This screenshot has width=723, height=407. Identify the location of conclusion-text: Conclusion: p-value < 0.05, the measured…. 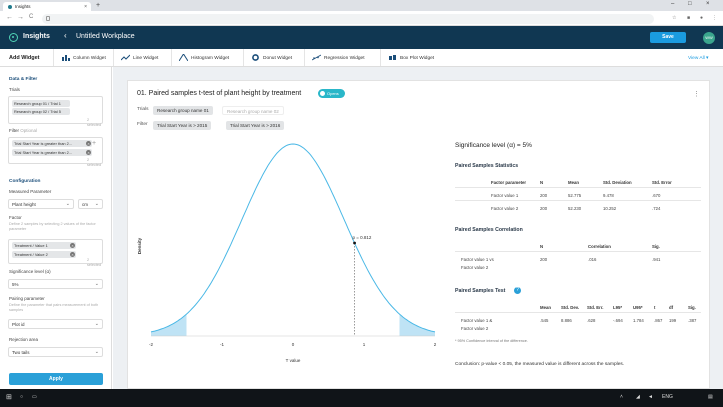
(540, 364).